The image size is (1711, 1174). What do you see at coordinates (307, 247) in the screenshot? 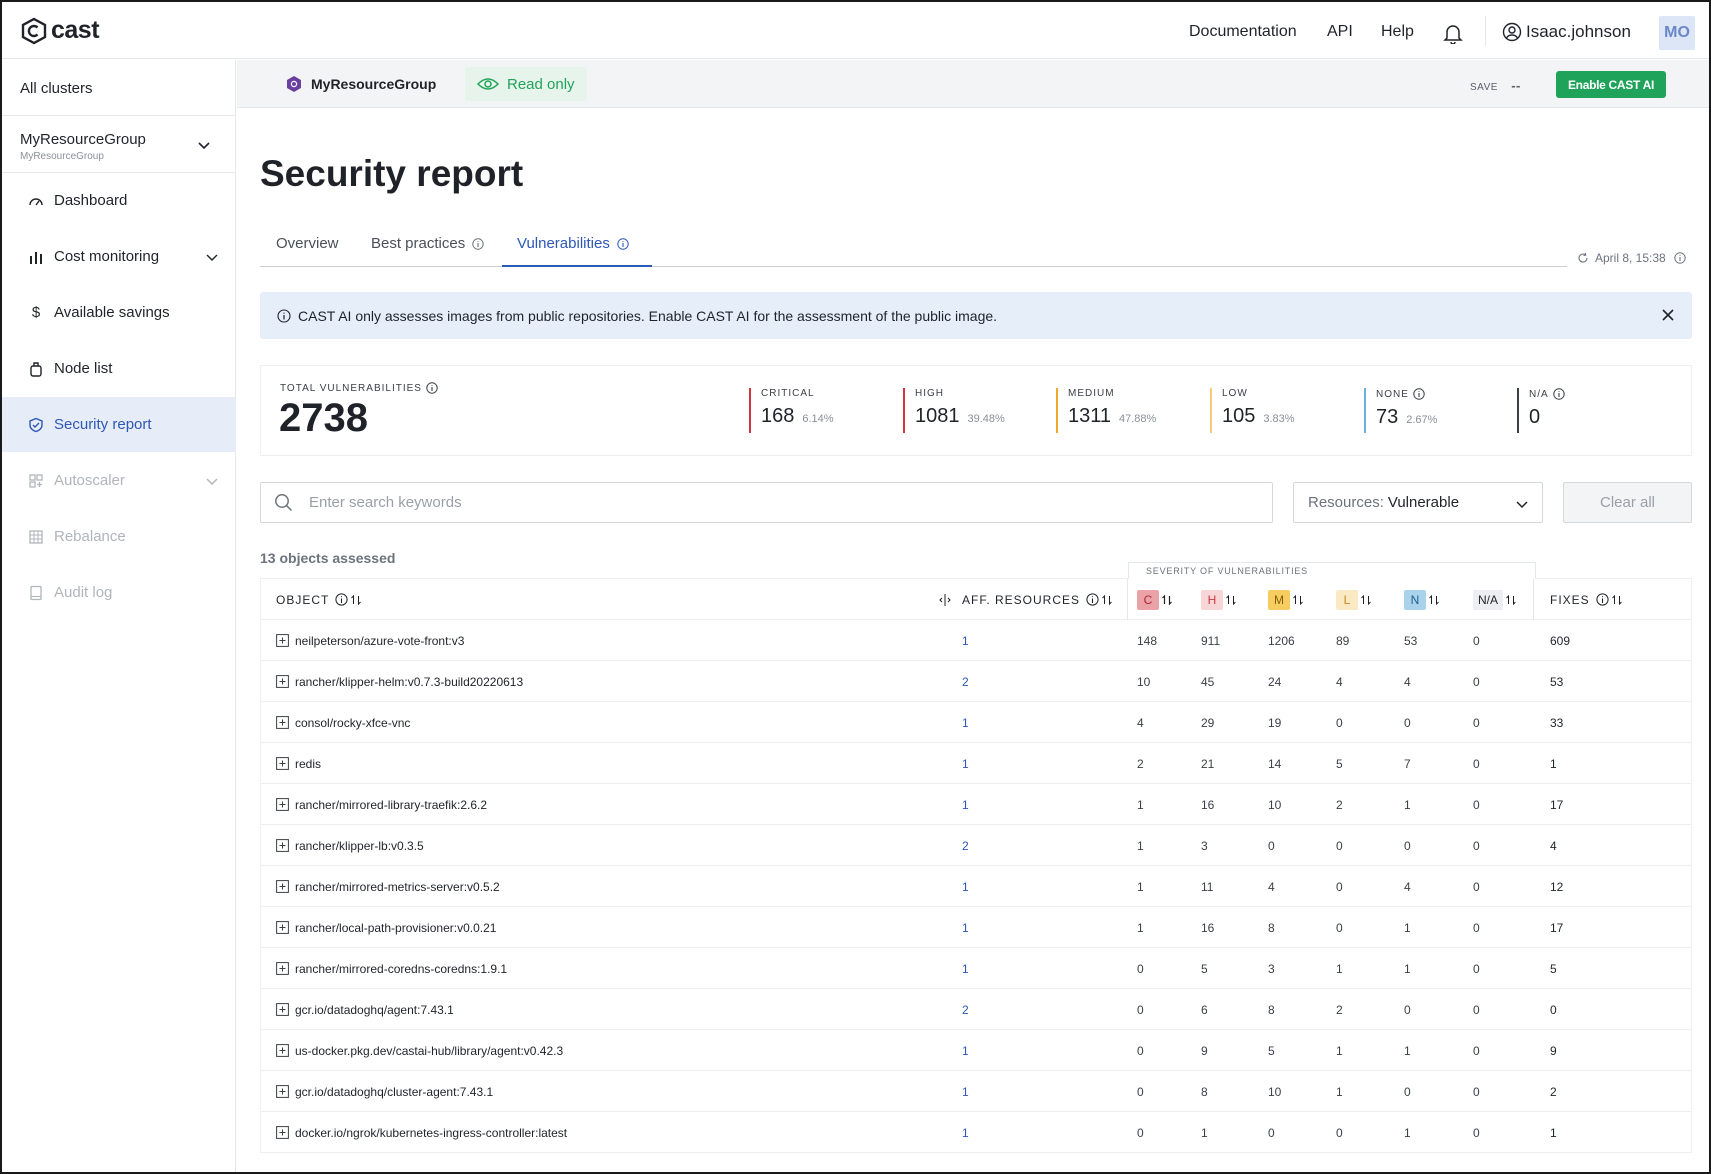
I see `tab-overview: Overview` at bounding box center [307, 247].